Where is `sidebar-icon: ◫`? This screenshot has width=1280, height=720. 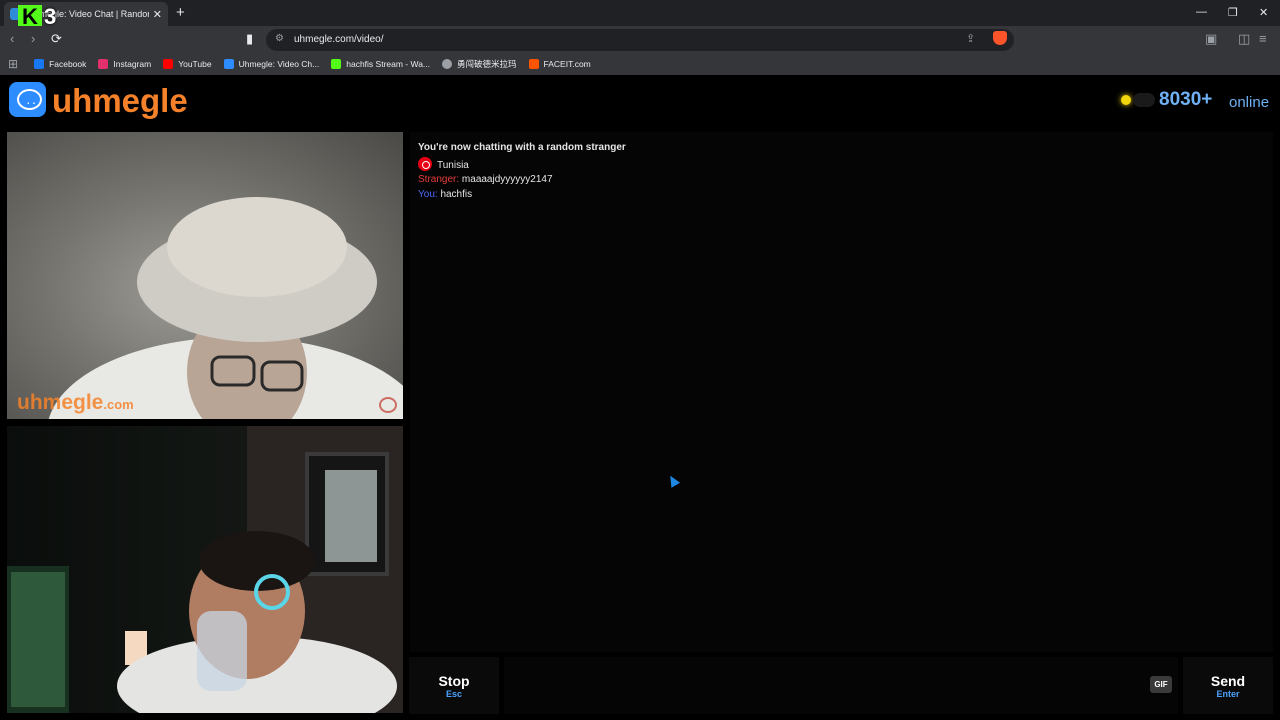 sidebar-icon: ◫ is located at coordinates (1244, 39).